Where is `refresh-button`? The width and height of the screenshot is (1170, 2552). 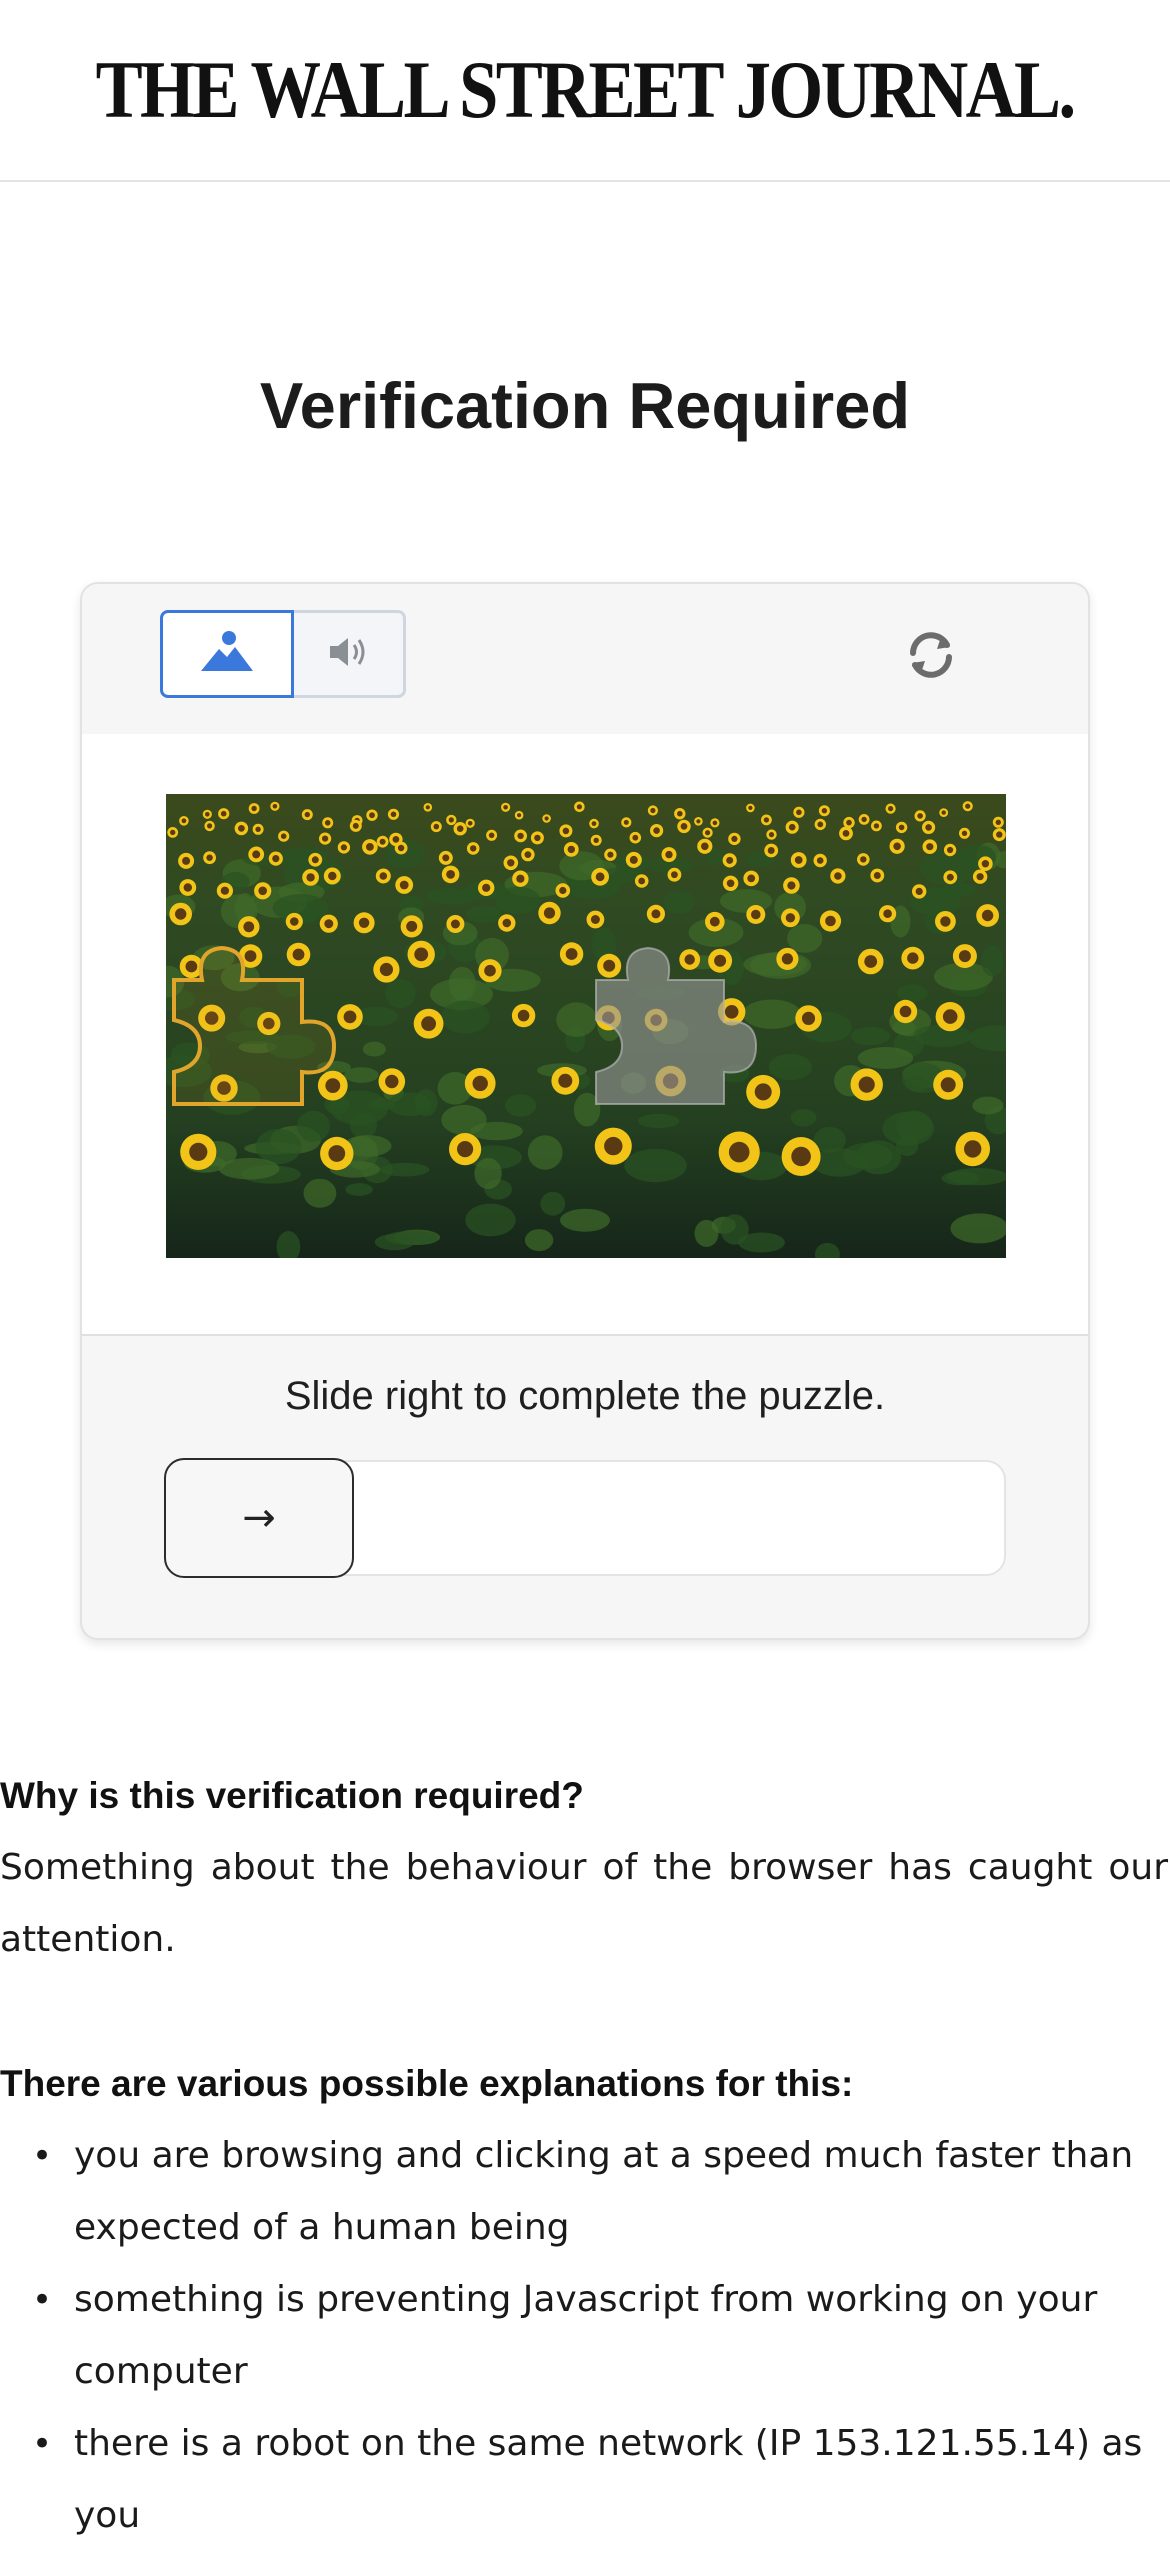
refresh-button is located at coordinates (931, 657).